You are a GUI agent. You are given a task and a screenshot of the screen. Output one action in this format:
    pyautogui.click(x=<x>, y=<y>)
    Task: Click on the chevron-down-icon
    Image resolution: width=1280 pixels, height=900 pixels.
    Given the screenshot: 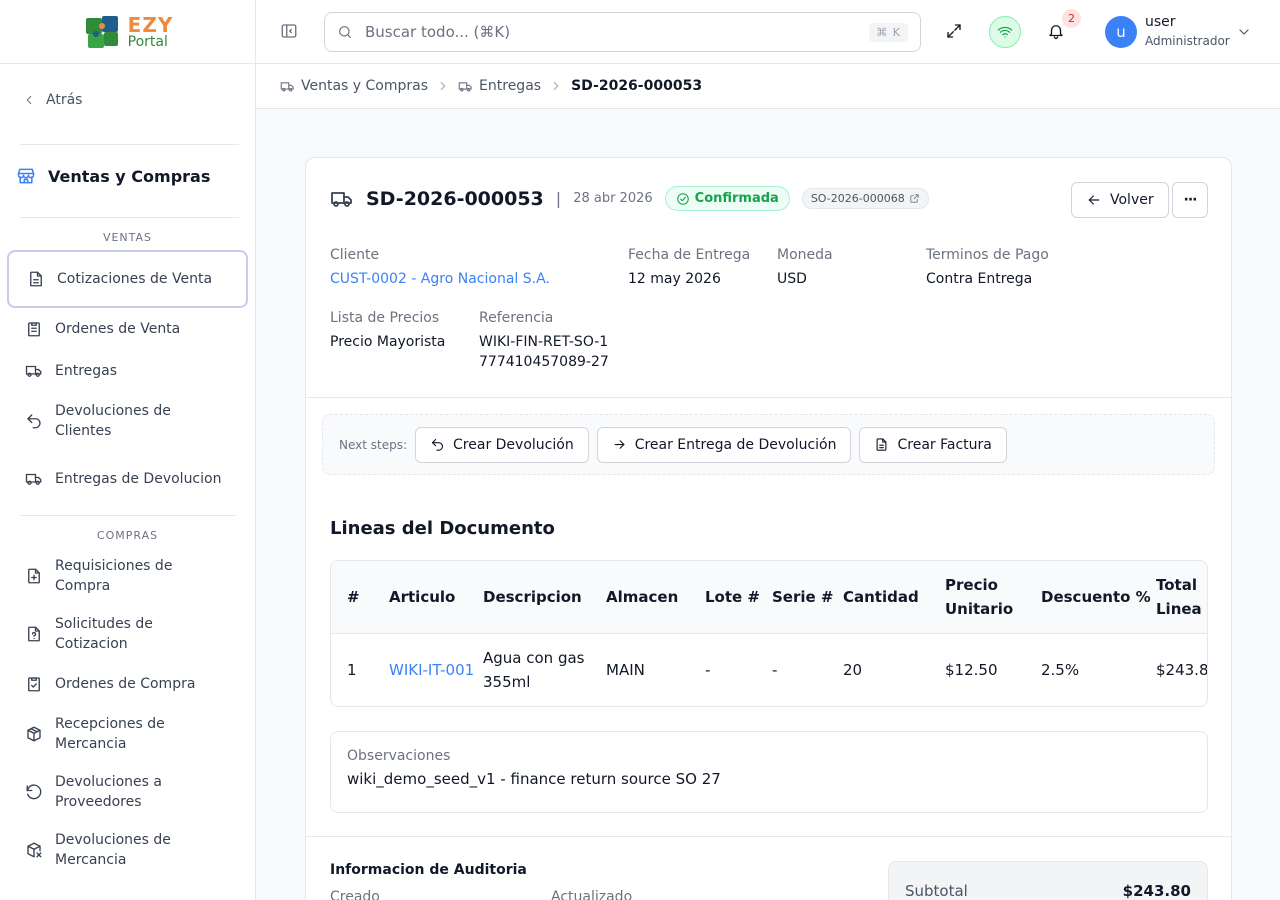 What is the action you would take?
    pyautogui.click(x=1244, y=32)
    